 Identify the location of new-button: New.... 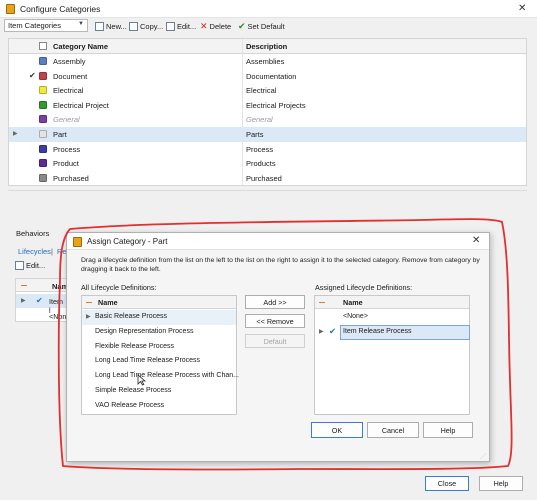
(111, 26).